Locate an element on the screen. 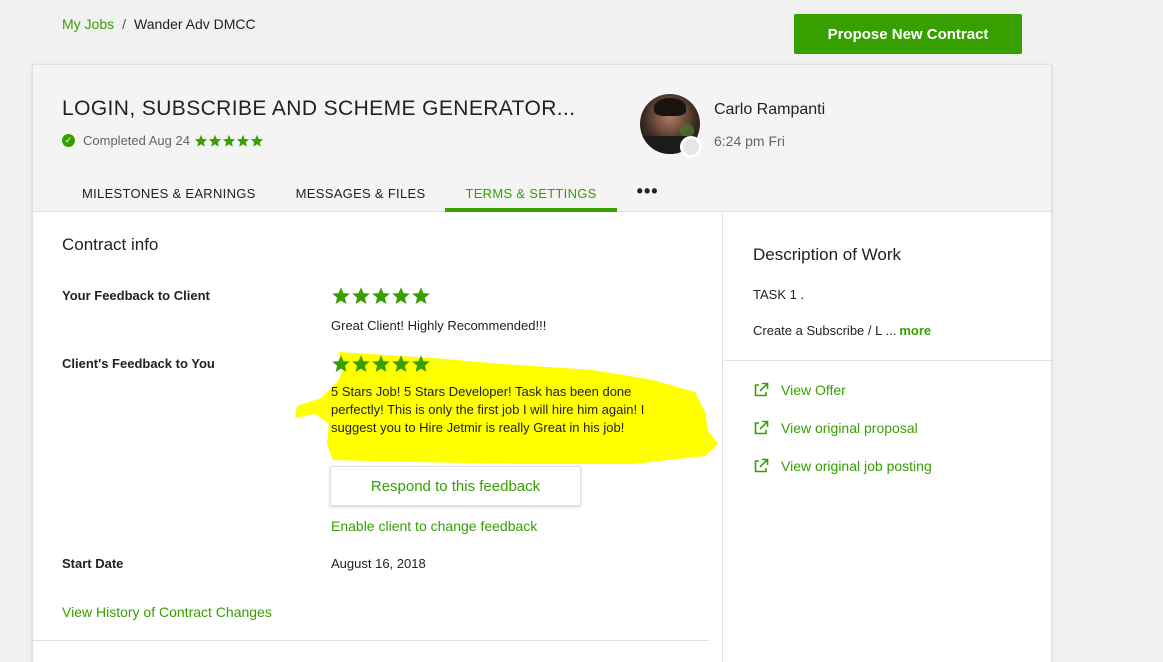 The image size is (1163, 662). propose-new-contract-button: Propose New Contract is located at coordinates (908, 34).